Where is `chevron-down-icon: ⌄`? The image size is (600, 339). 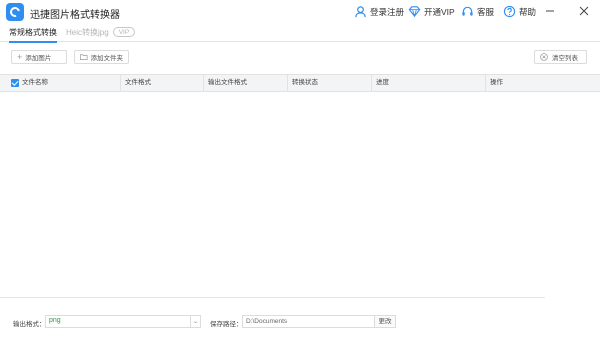
chevron-down-icon: ⌄ is located at coordinates (195, 321).